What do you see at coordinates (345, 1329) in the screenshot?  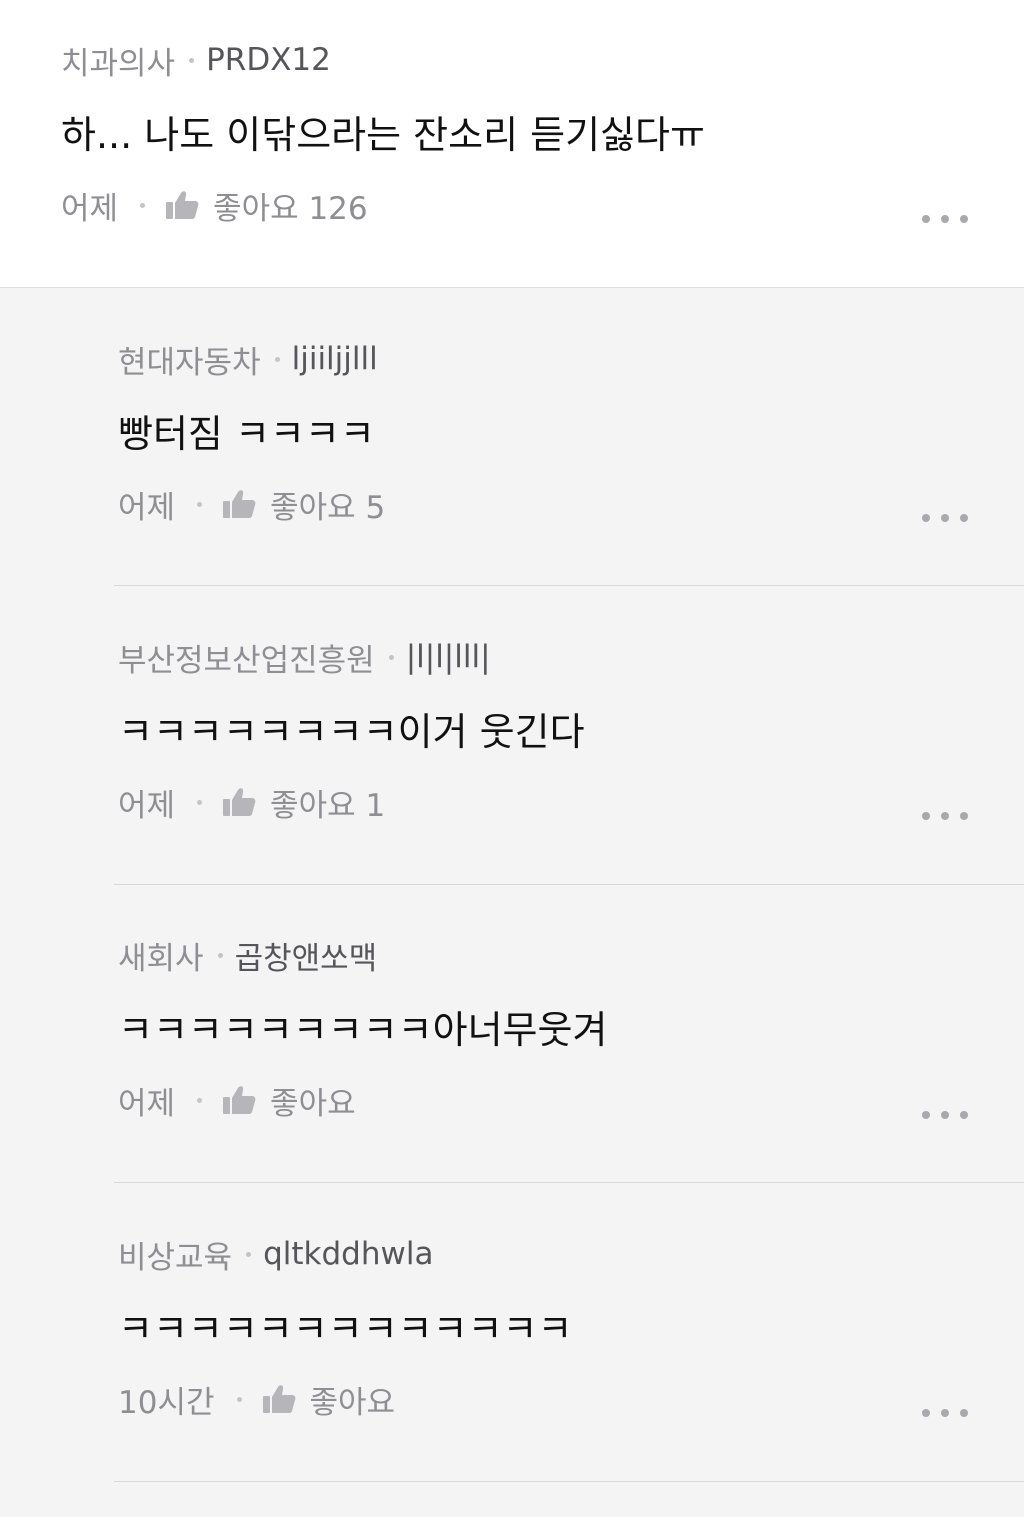 I see `comment-text: ㅋㅋㅋㅋㅋㅋㅋㅋㅋㅋㅋㅋㅋ` at bounding box center [345, 1329].